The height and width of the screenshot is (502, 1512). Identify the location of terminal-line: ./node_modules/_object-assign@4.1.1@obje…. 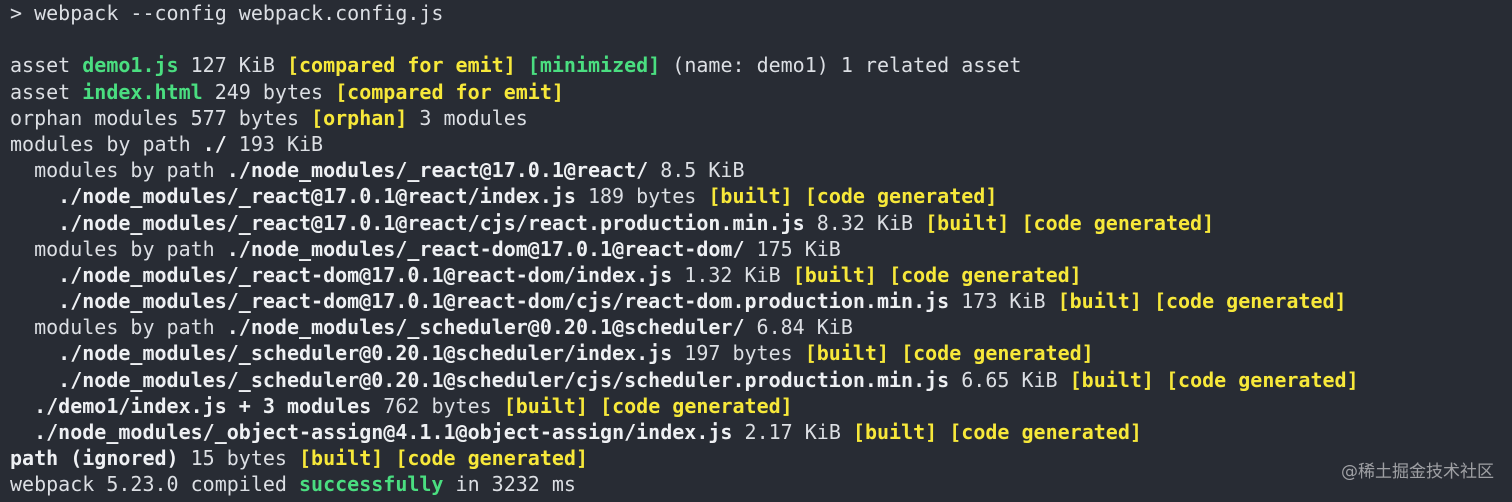
(684, 432).